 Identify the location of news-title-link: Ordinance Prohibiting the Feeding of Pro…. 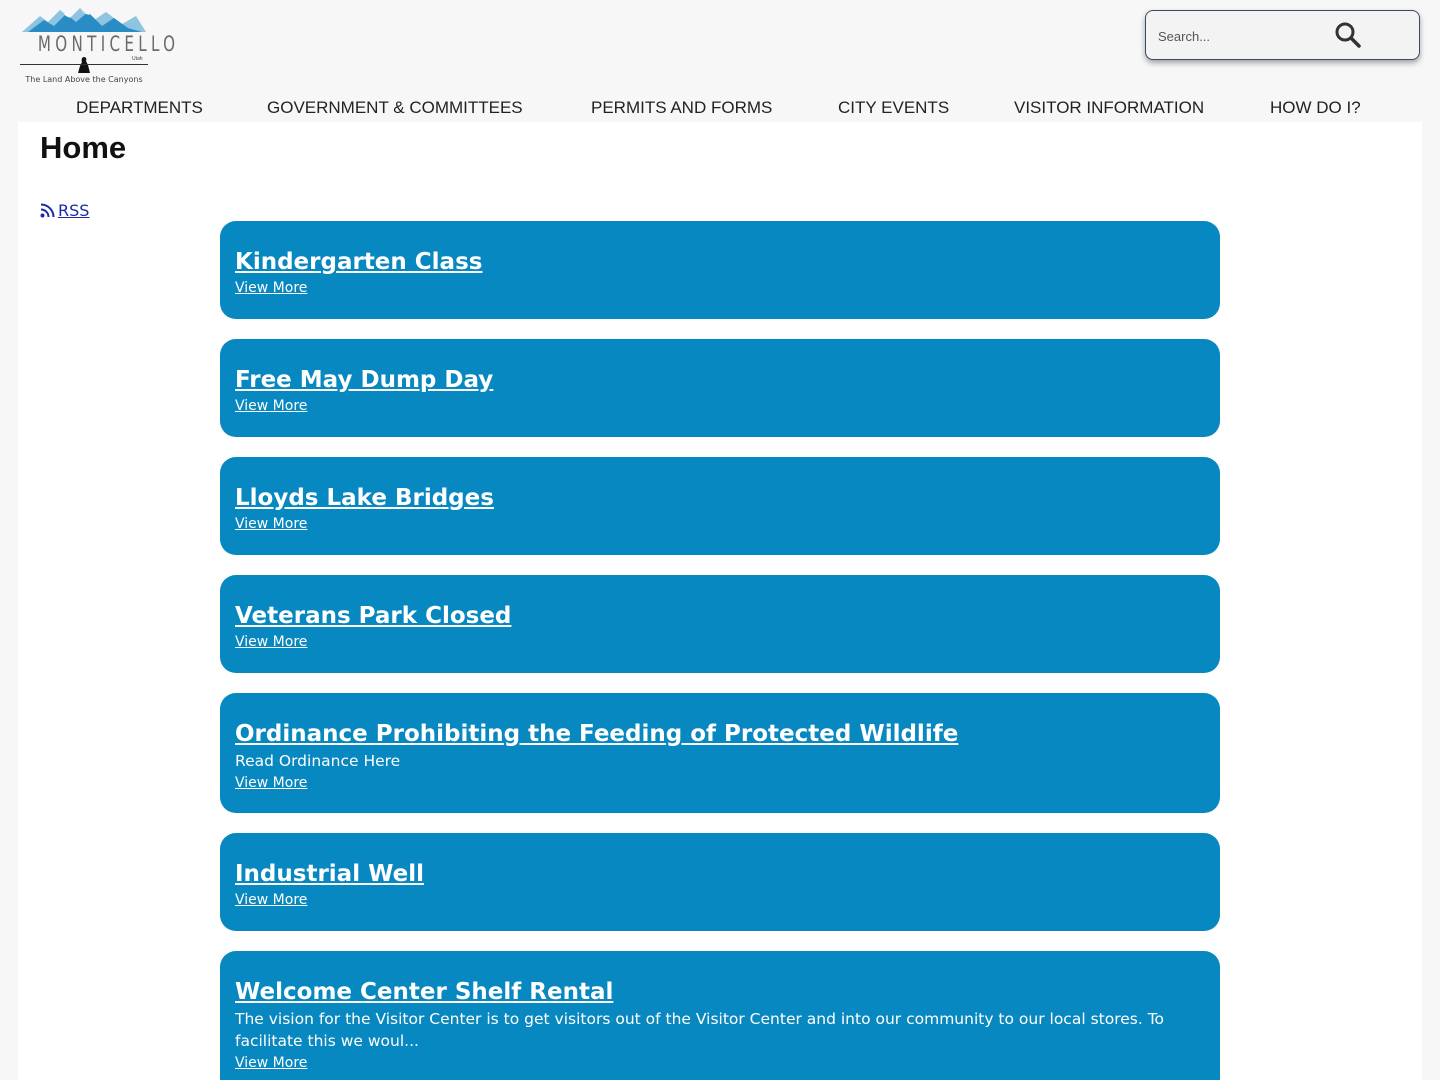
(720, 734).